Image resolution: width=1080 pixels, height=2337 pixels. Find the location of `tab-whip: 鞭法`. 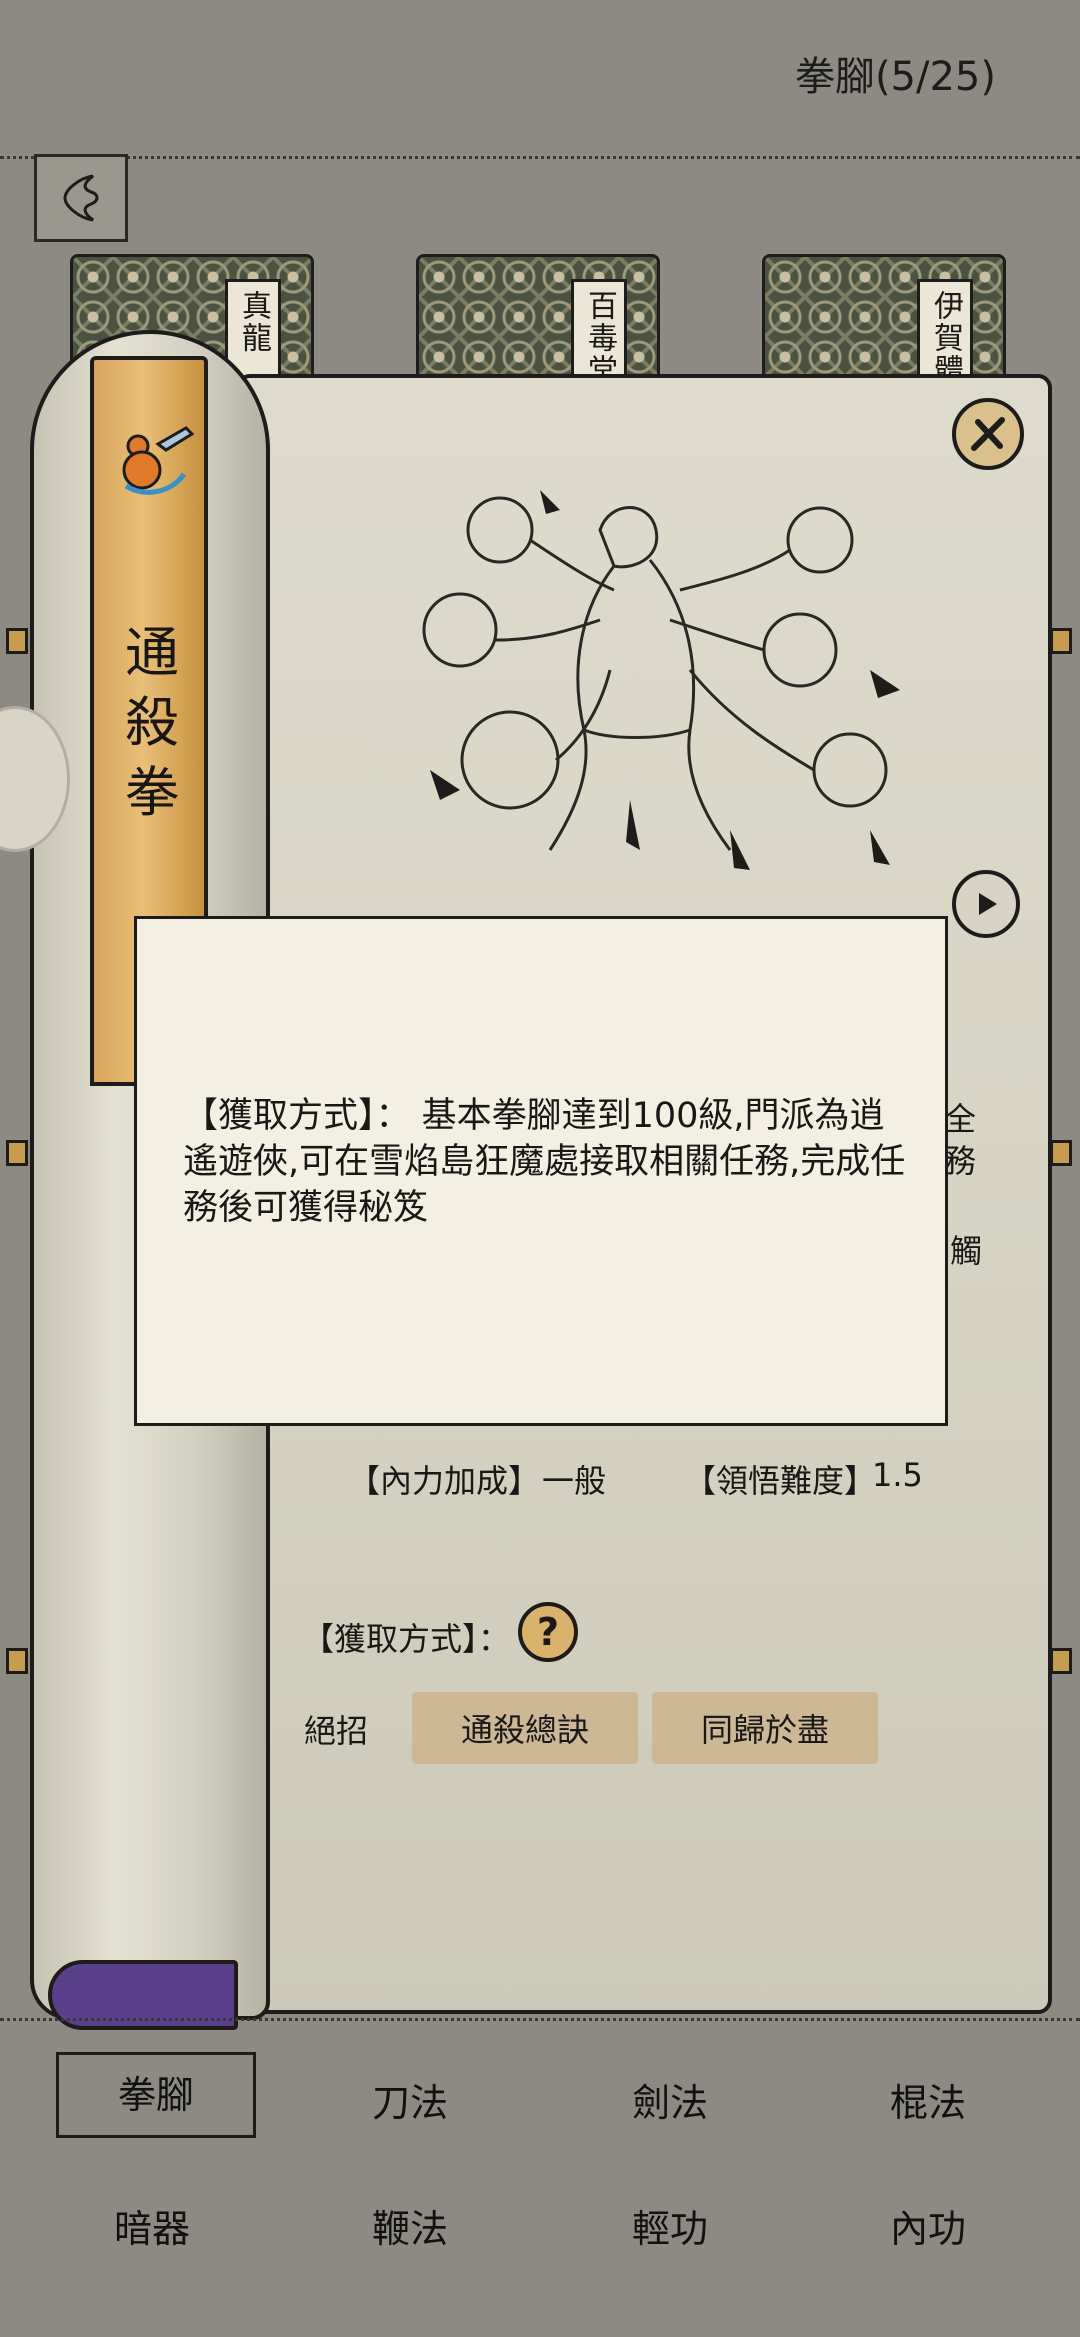

tab-whip: 鞭法 is located at coordinates (410, 2225).